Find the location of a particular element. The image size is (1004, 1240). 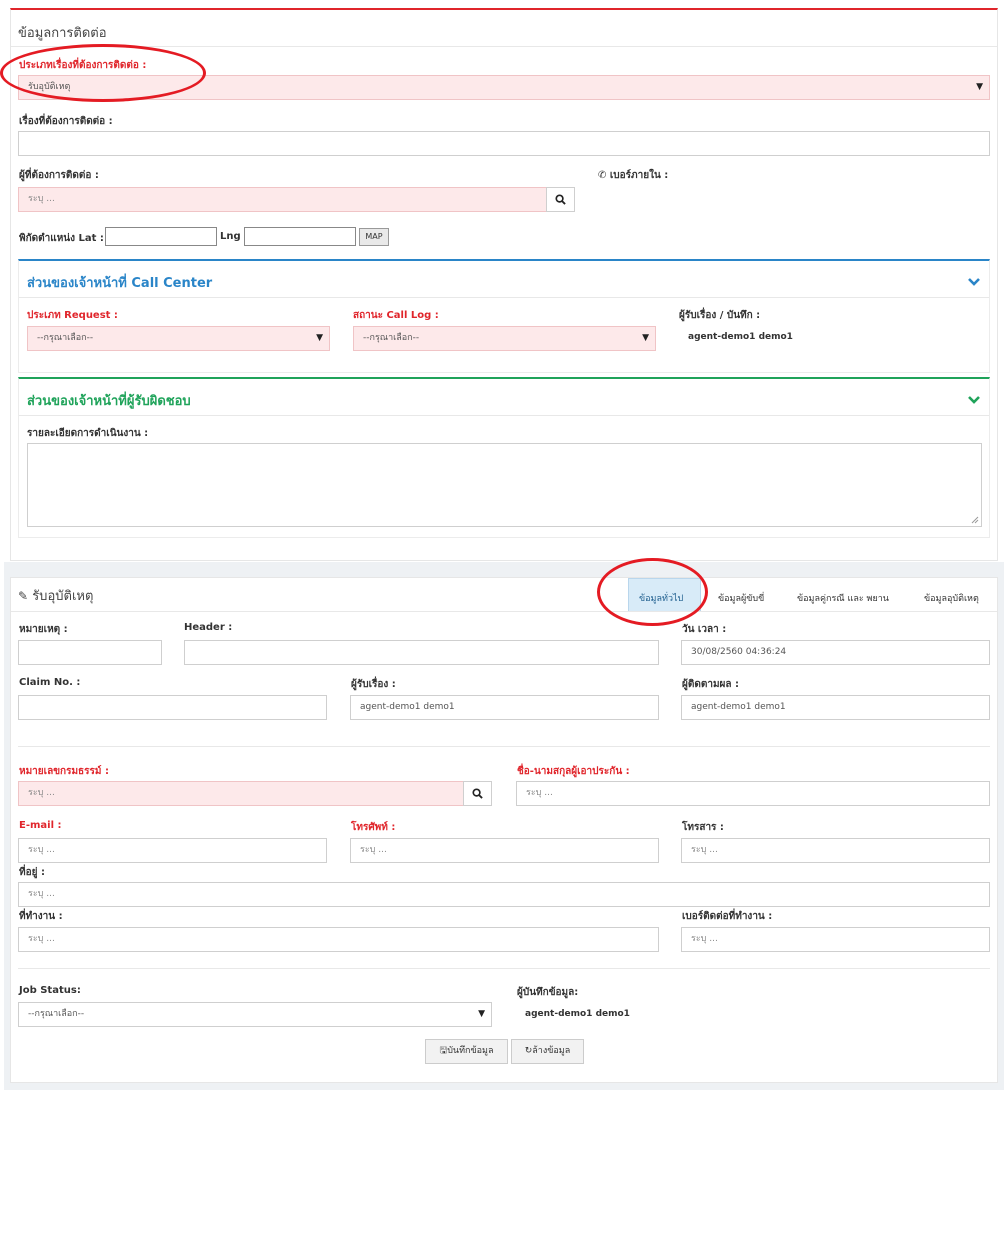

saver-label: ผู้บันทึกข้อมูล: is located at coordinates (548, 992).